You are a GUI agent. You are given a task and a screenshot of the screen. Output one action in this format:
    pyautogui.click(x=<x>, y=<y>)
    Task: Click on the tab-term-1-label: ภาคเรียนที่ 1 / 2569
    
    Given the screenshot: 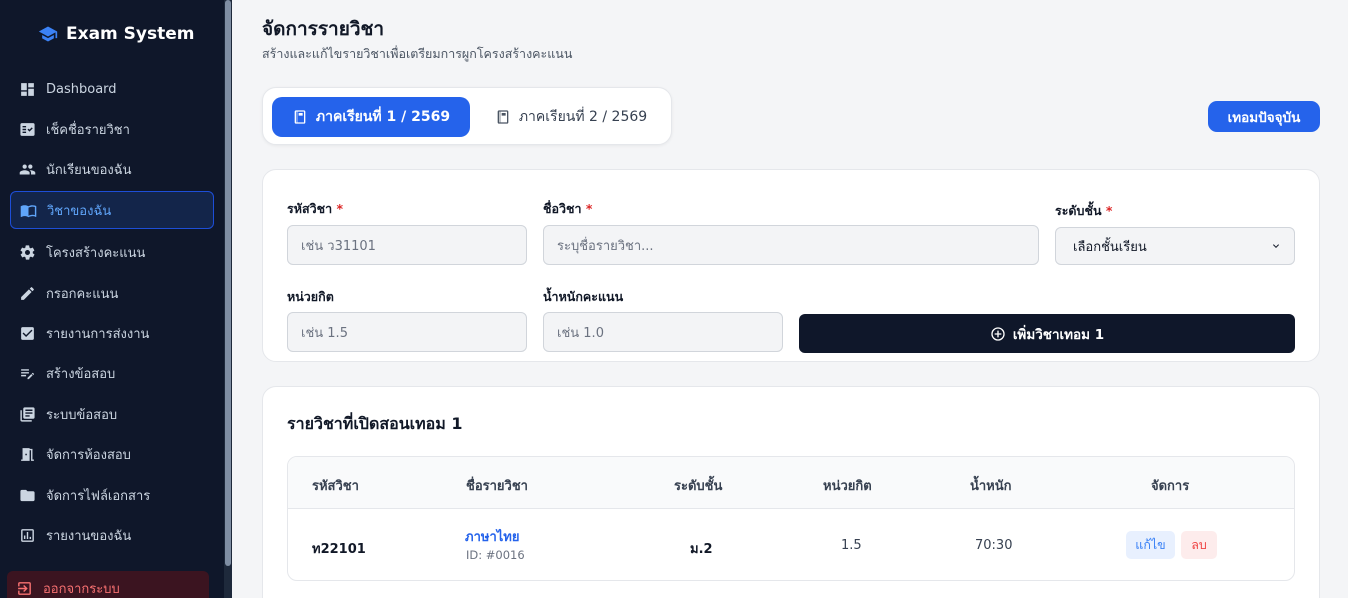 What is the action you would take?
    pyautogui.click(x=383, y=117)
    